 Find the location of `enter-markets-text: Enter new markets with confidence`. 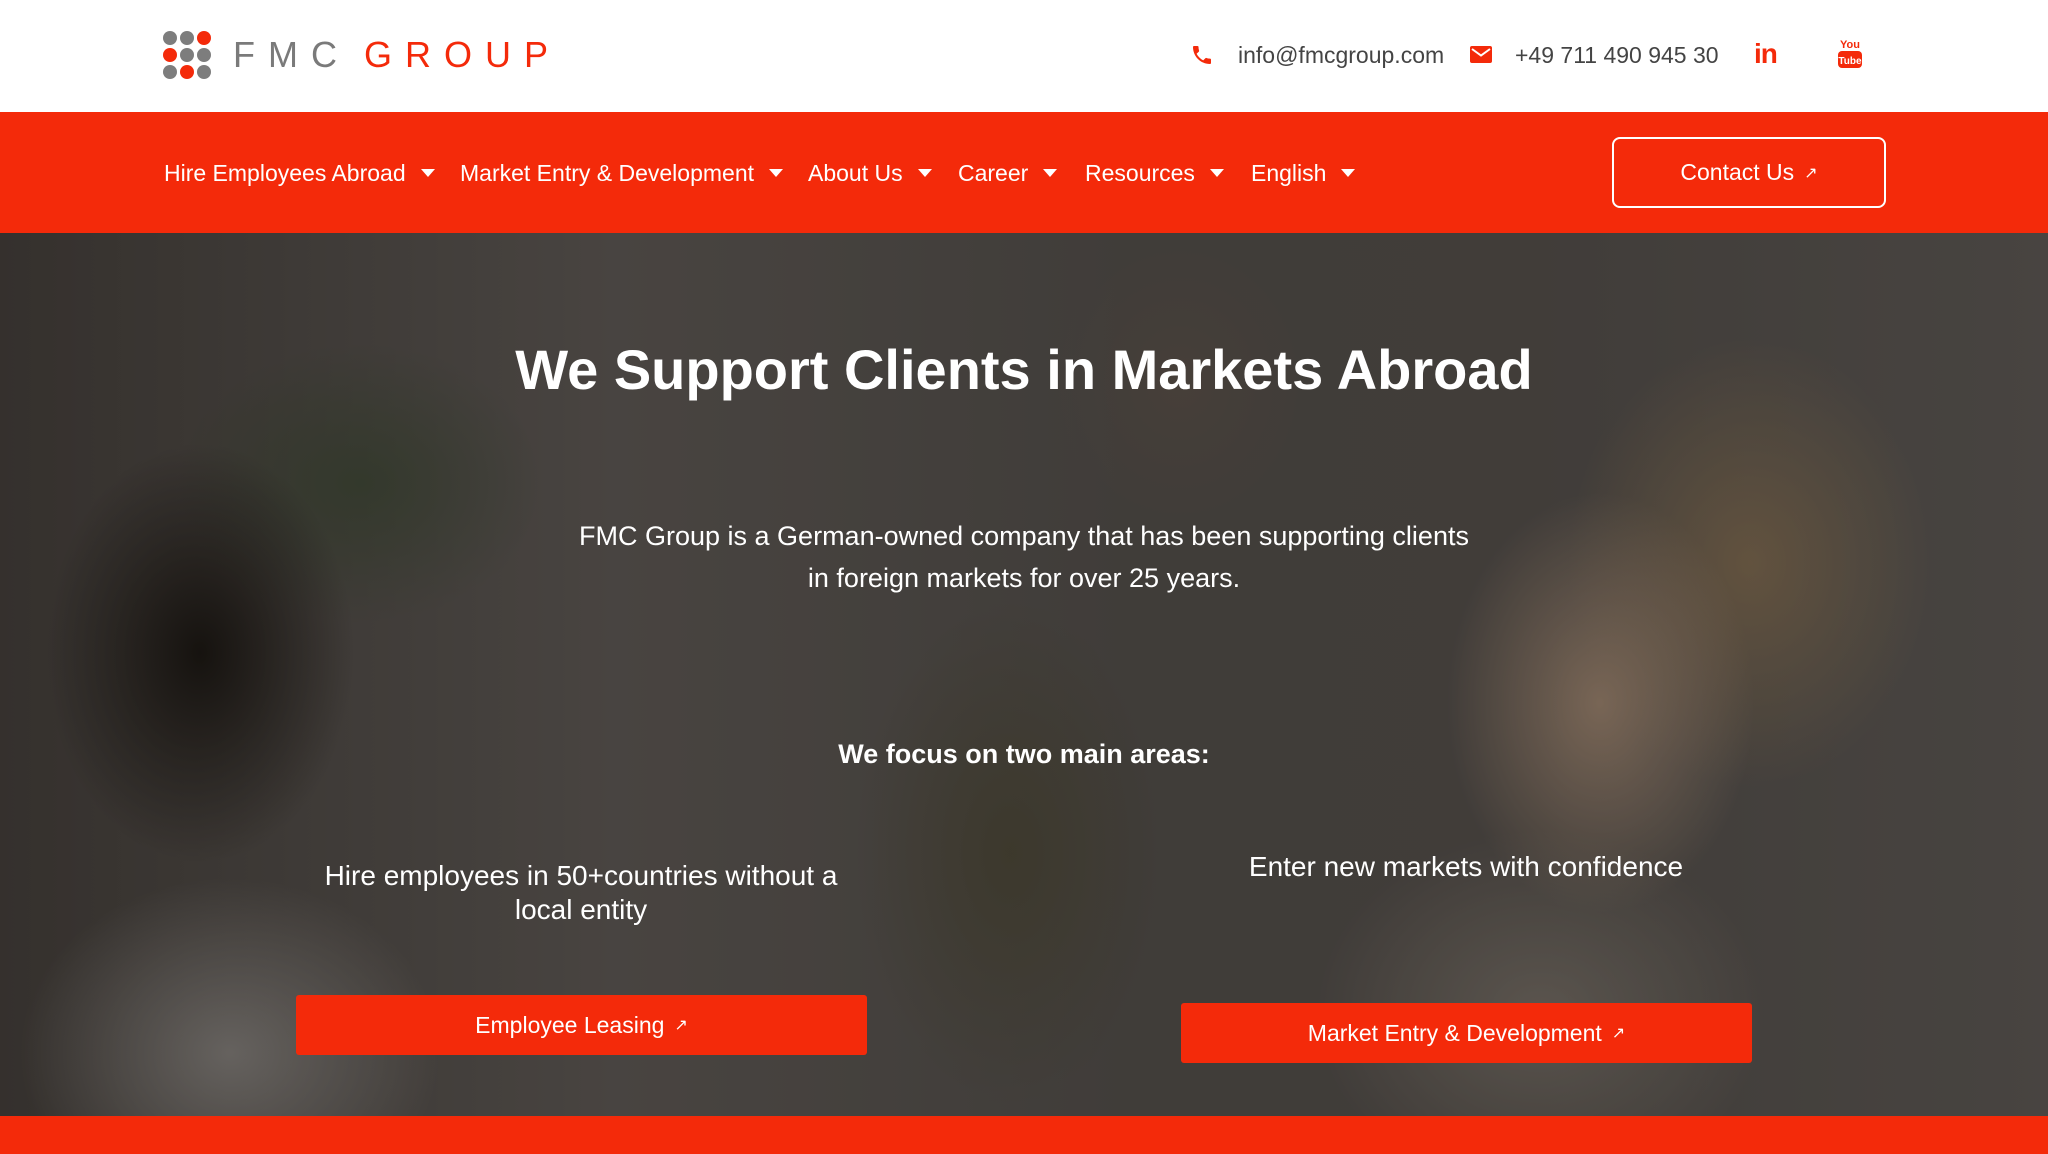

enter-markets-text: Enter new markets with confidence is located at coordinates (1466, 866).